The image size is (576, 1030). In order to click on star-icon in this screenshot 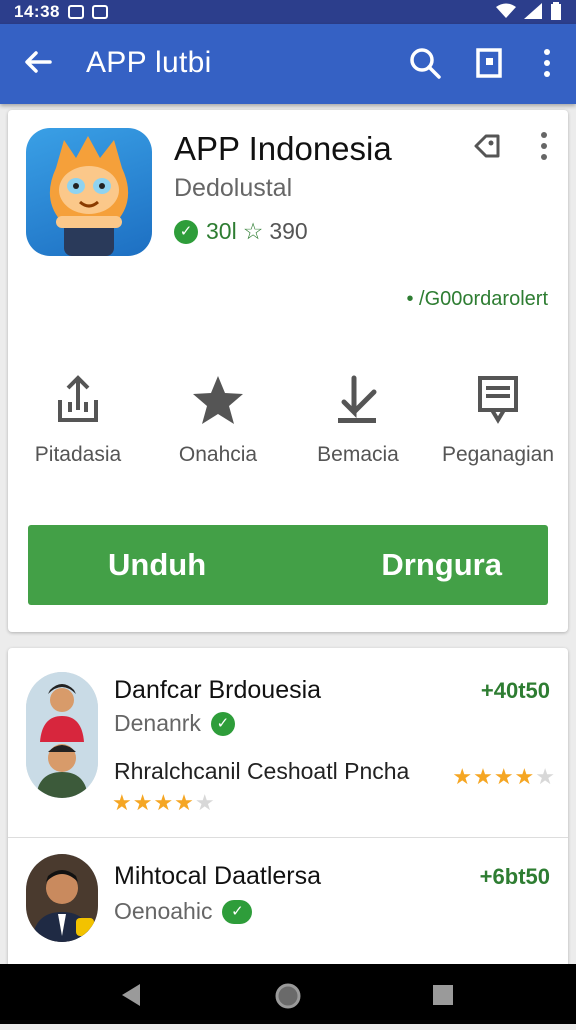, I will do `click(218, 400)`.